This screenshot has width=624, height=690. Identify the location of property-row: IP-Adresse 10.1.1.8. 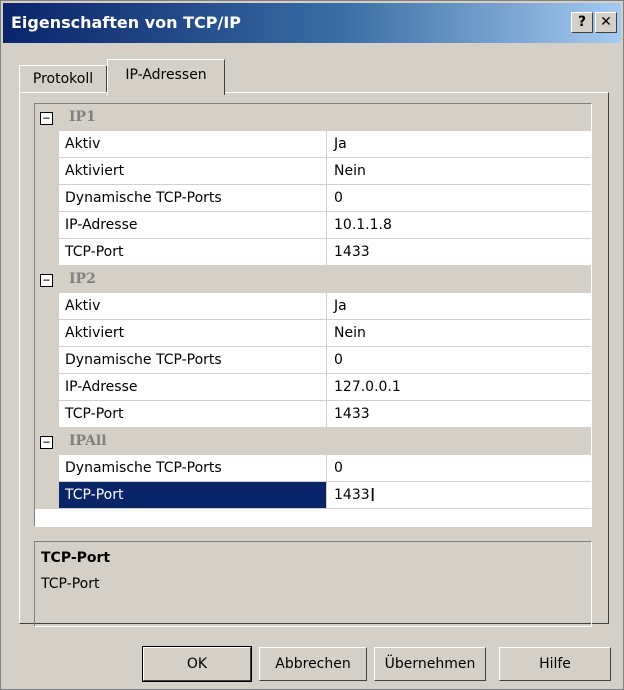
(313, 225).